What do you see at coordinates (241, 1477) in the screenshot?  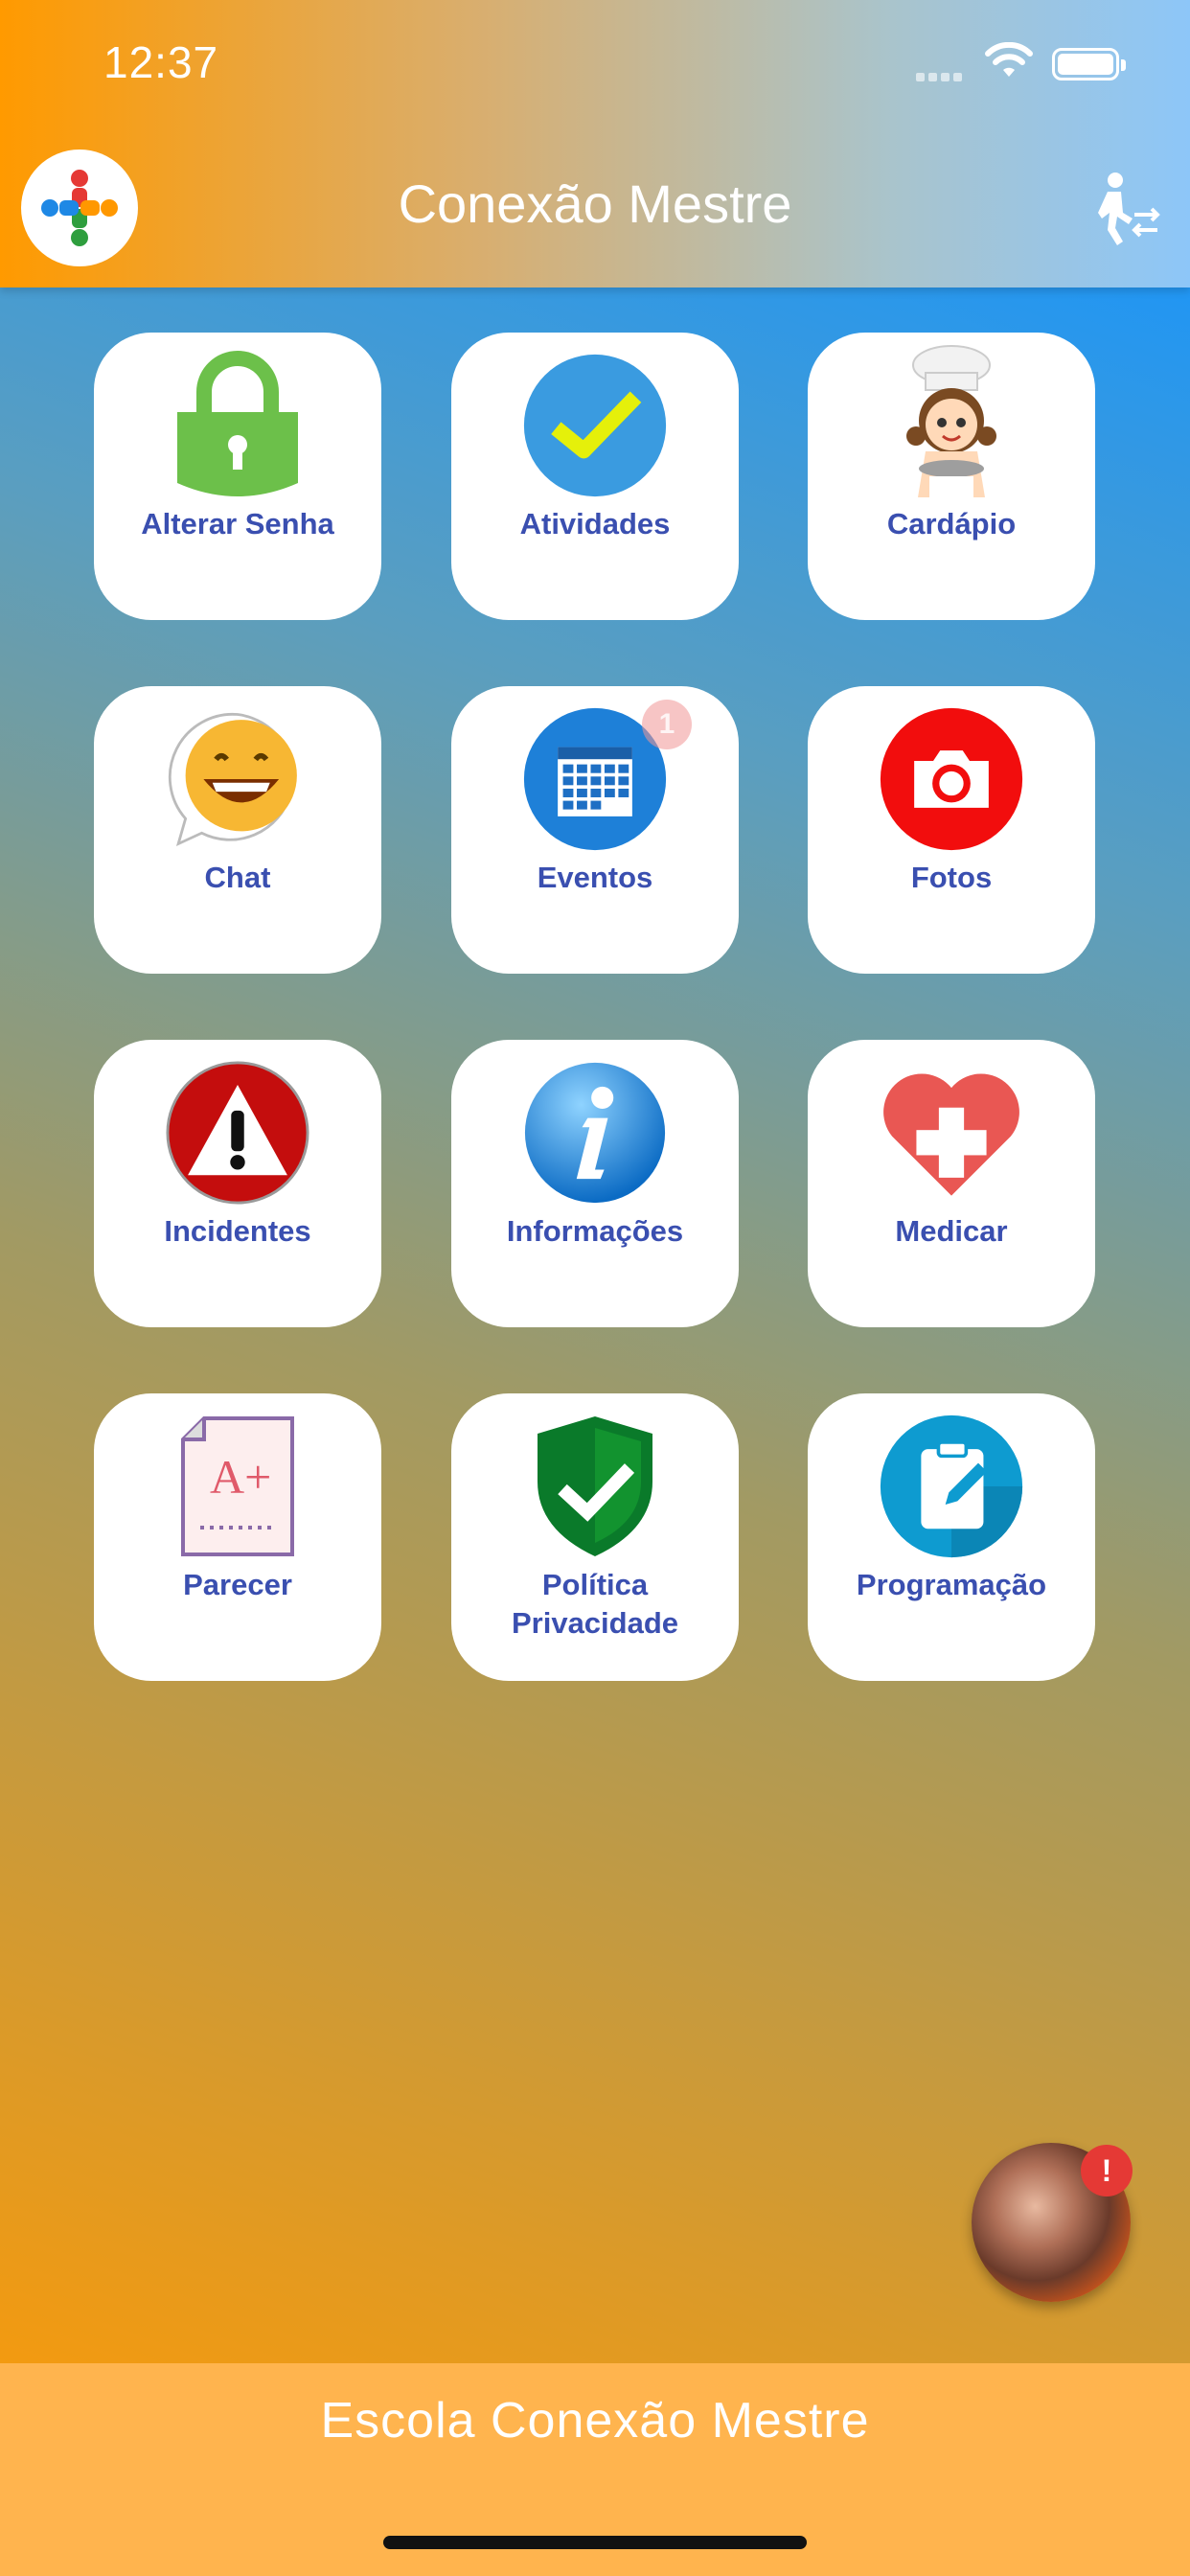 I see `svg-text: A+` at bounding box center [241, 1477].